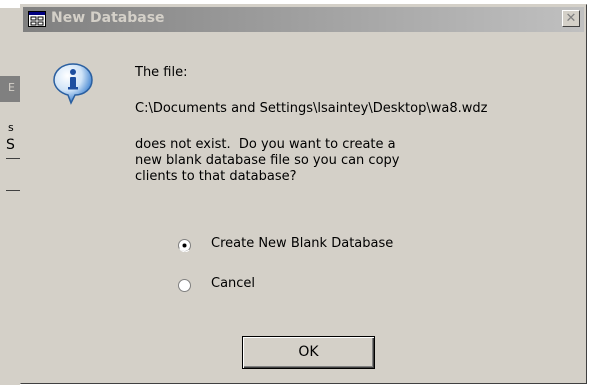 The image size is (589, 385). Describe the element at coordinates (37, 19) in the screenshot. I see `database-window-icon` at that location.